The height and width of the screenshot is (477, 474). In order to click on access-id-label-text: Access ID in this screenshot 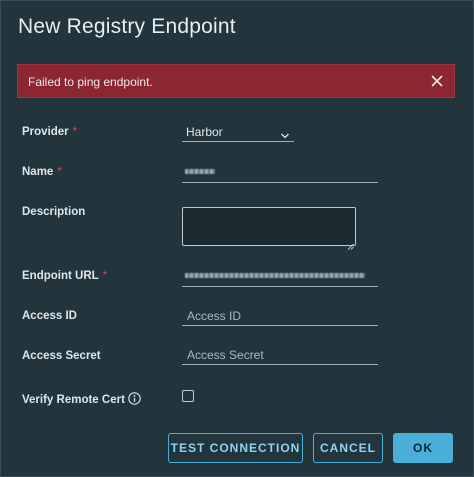, I will do `click(49, 316)`.